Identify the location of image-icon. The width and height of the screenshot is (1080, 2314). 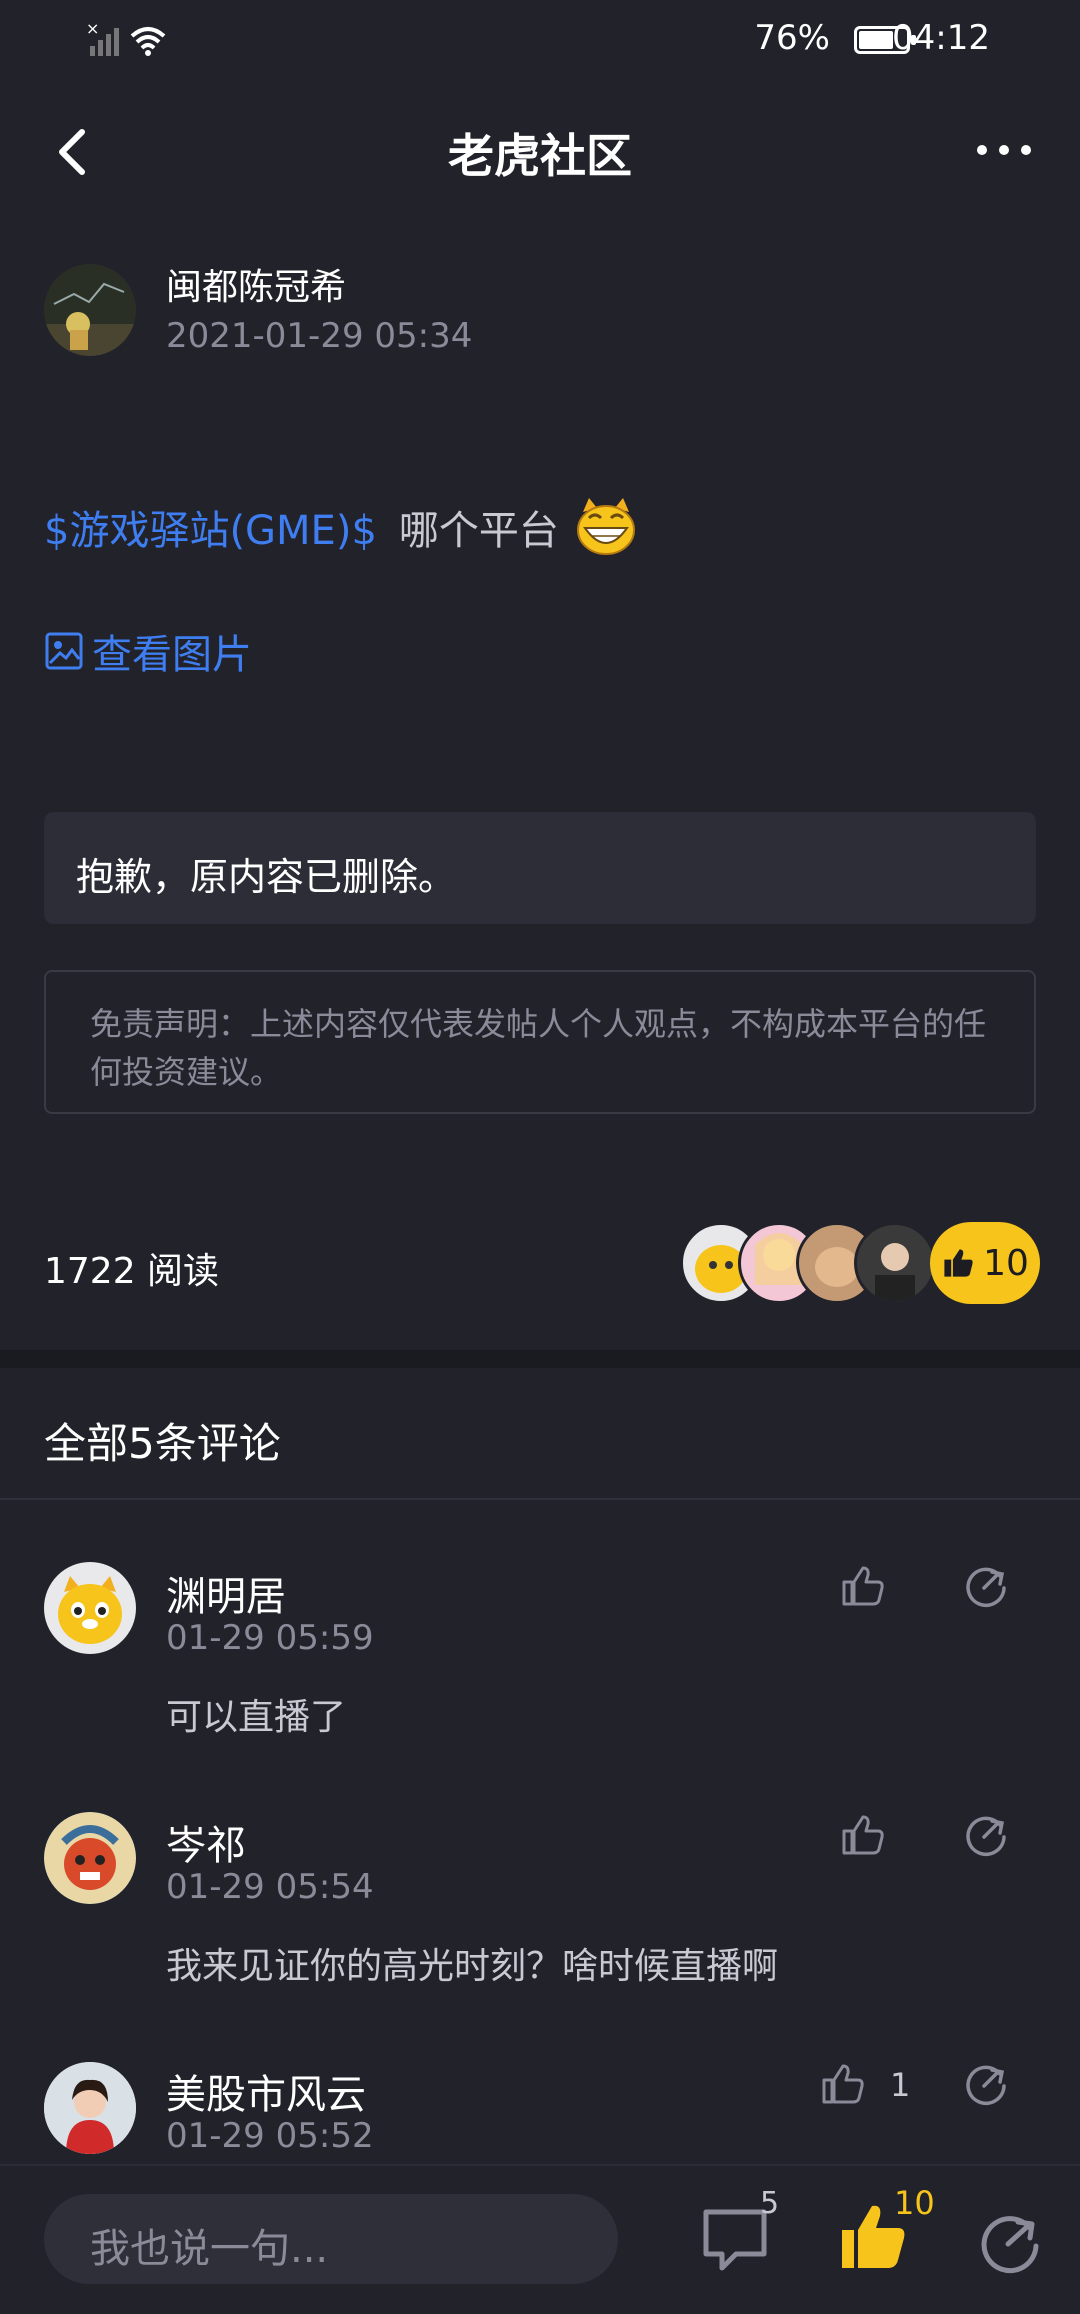
(64, 651).